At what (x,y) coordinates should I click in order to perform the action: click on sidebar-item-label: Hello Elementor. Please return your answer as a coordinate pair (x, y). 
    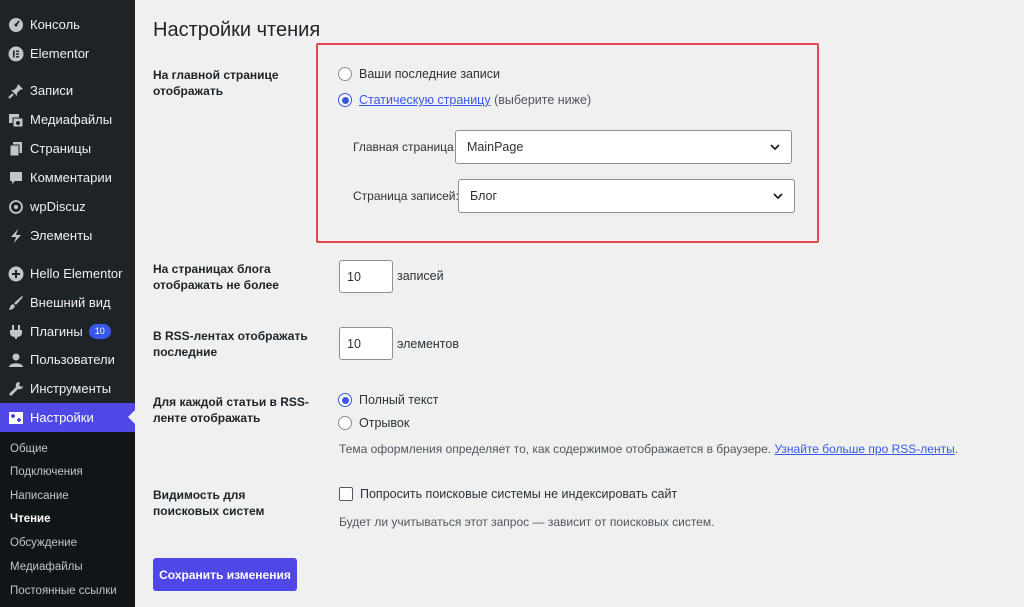
    Looking at the image, I should click on (76, 273).